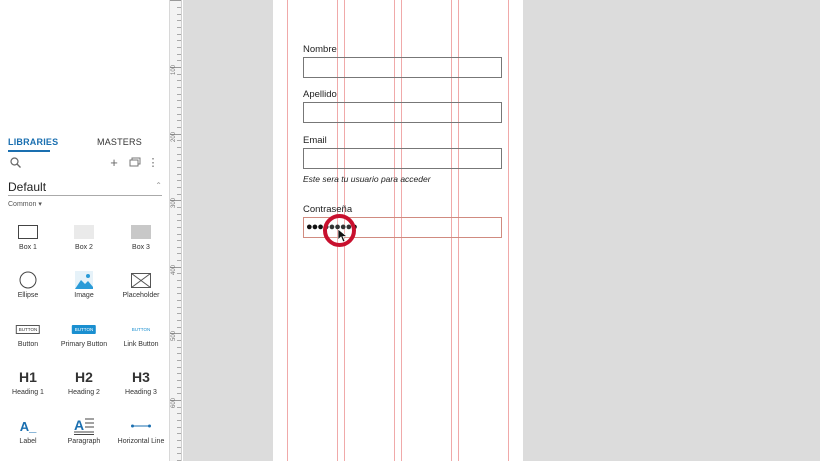 This screenshot has height=461, width=820. I want to click on widget-label: Ellipse, so click(28, 295).